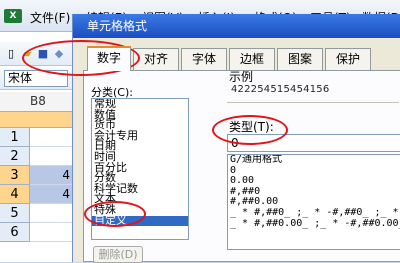 This screenshot has width=400, height=263. What do you see at coordinates (109, 58) in the screenshot?
I see `tab-number: 数字` at bounding box center [109, 58].